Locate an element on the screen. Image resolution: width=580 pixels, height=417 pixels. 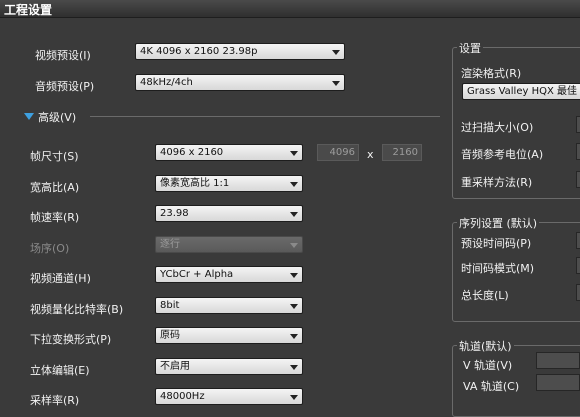
frame-size-label: 帧尺寸(S) is located at coordinates (54, 156).